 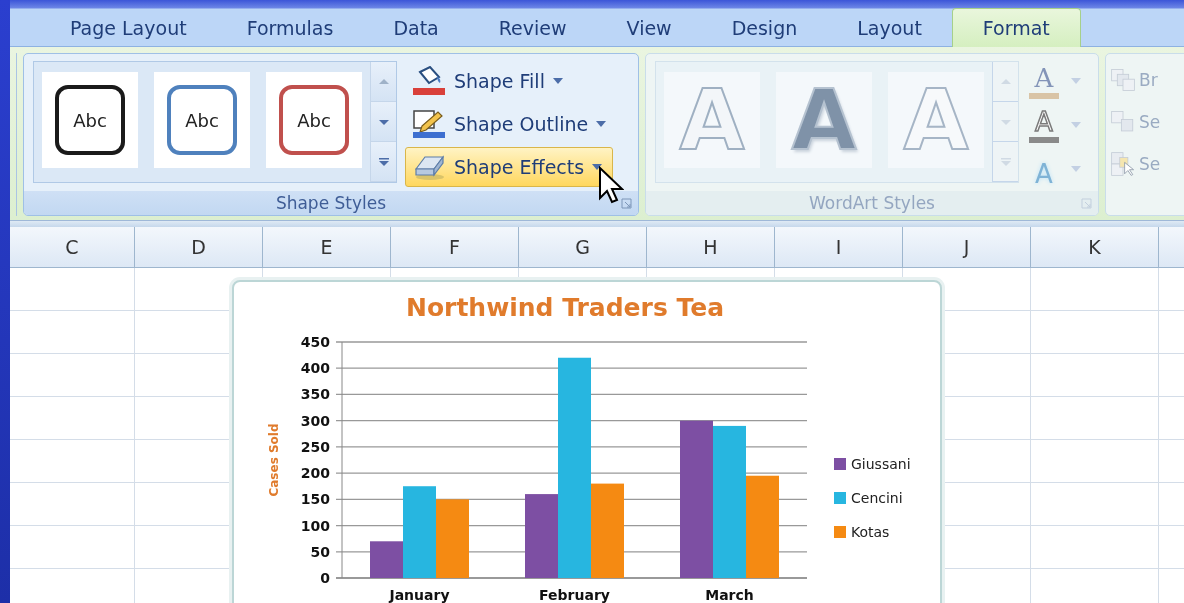 What do you see at coordinates (870, 532) in the screenshot?
I see `legend-label: Kotas` at bounding box center [870, 532].